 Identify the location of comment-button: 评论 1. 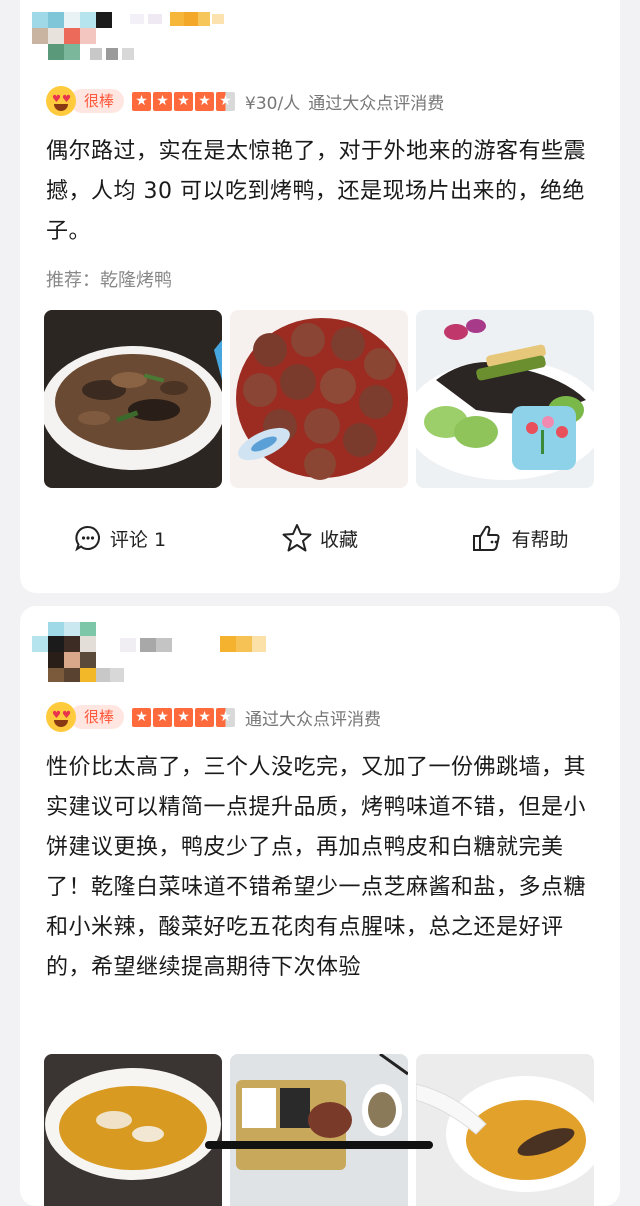
(120, 538).